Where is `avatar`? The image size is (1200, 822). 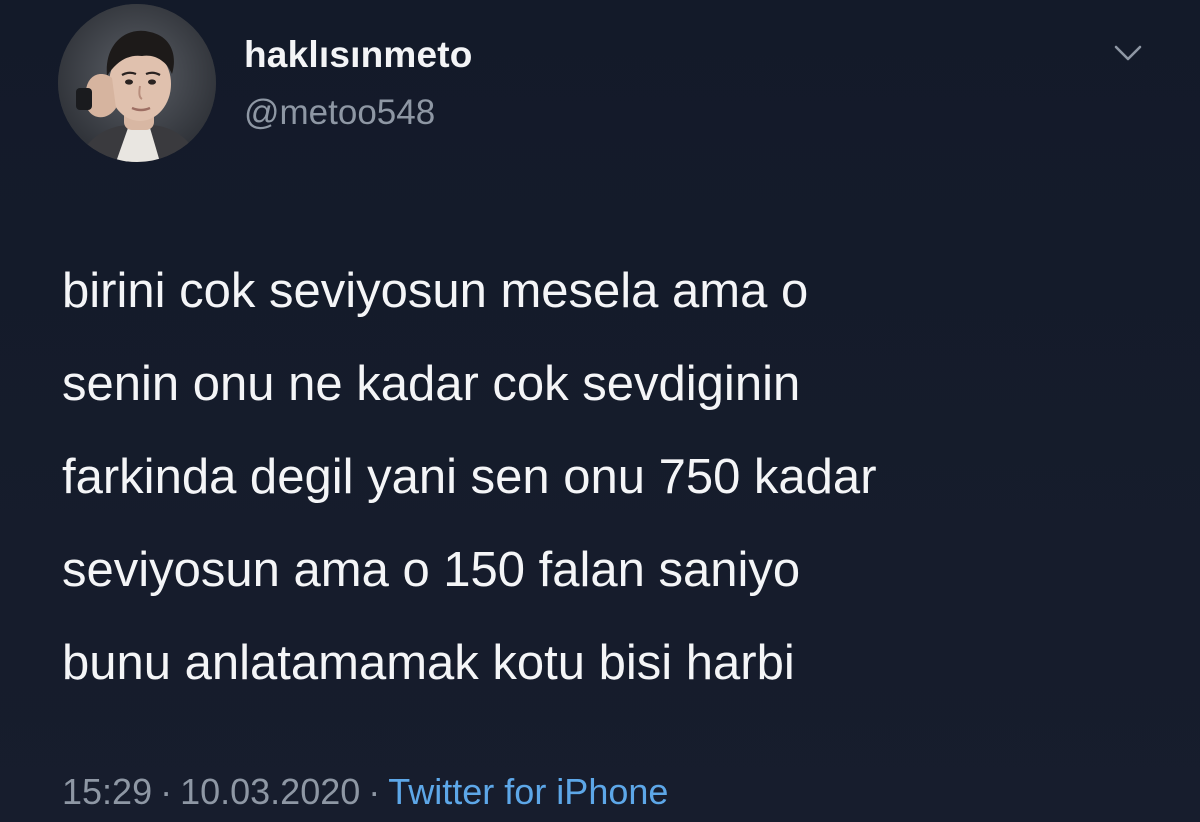 avatar is located at coordinates (137, 83).